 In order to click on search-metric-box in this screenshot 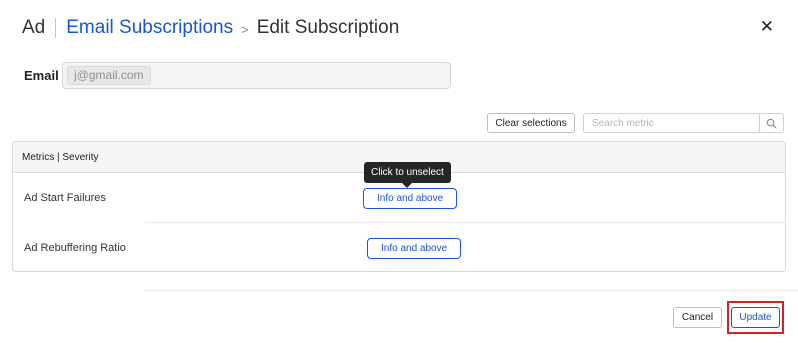, I will do `click(683, 123)`.